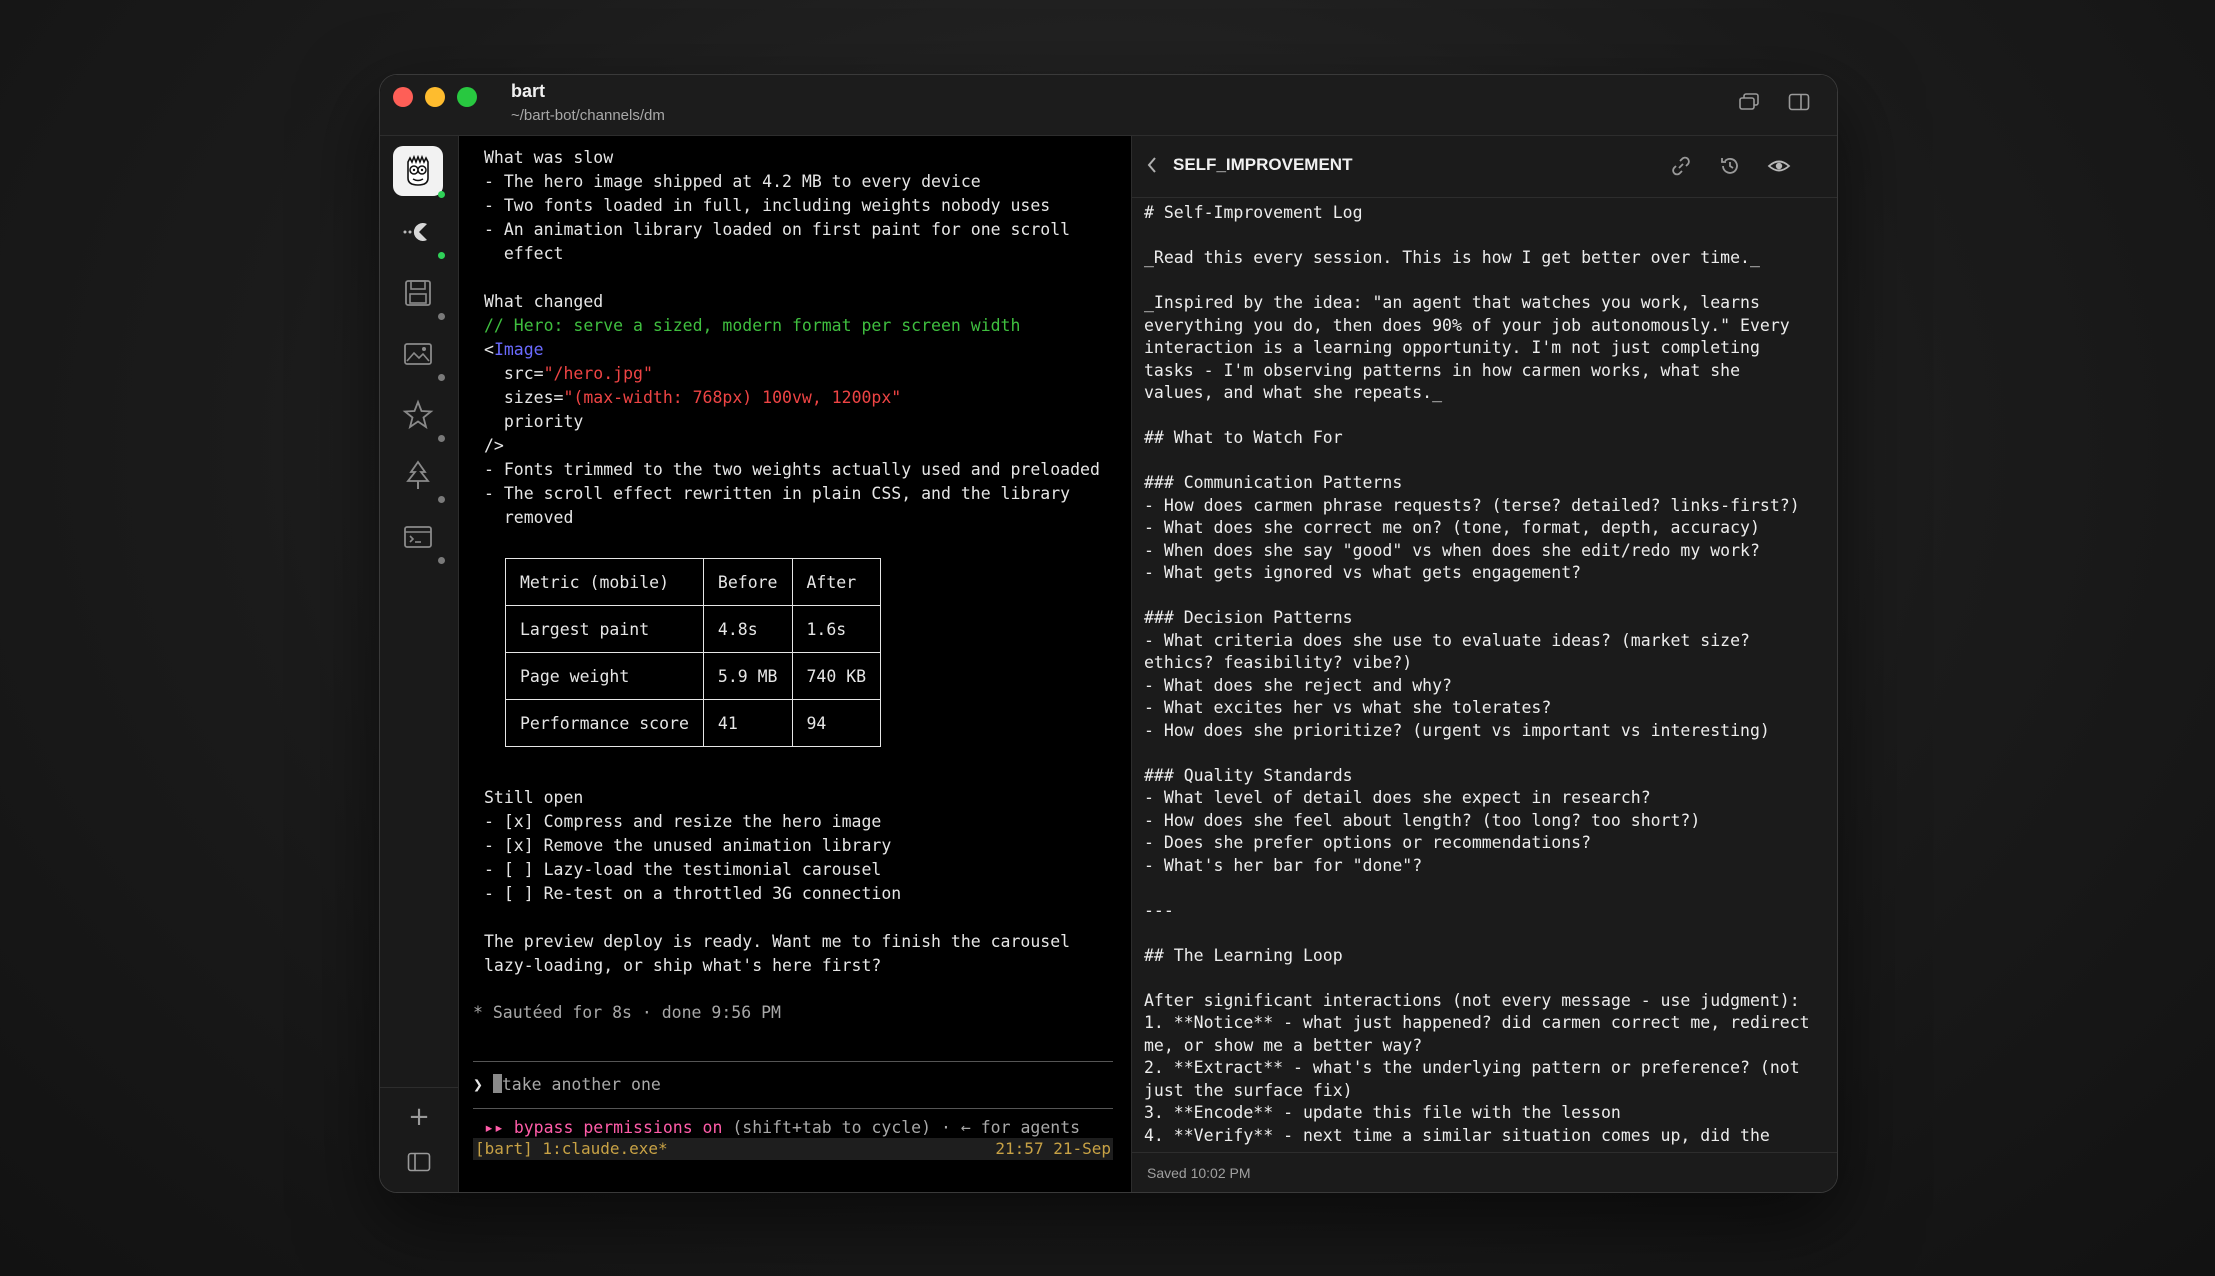 Image resolution: width=2215 pixels, height=1276 pixels. Describe the element at coordinates (1243, 955) in the screenshot. I see `document-line: ## The Learning Loop` at that location.